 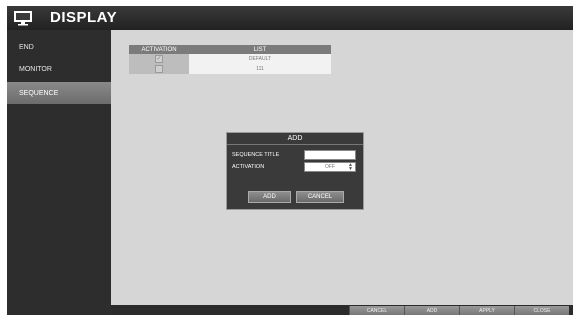 I want to click on footer-close-button: CLOSE, so click(x=541, y=310).